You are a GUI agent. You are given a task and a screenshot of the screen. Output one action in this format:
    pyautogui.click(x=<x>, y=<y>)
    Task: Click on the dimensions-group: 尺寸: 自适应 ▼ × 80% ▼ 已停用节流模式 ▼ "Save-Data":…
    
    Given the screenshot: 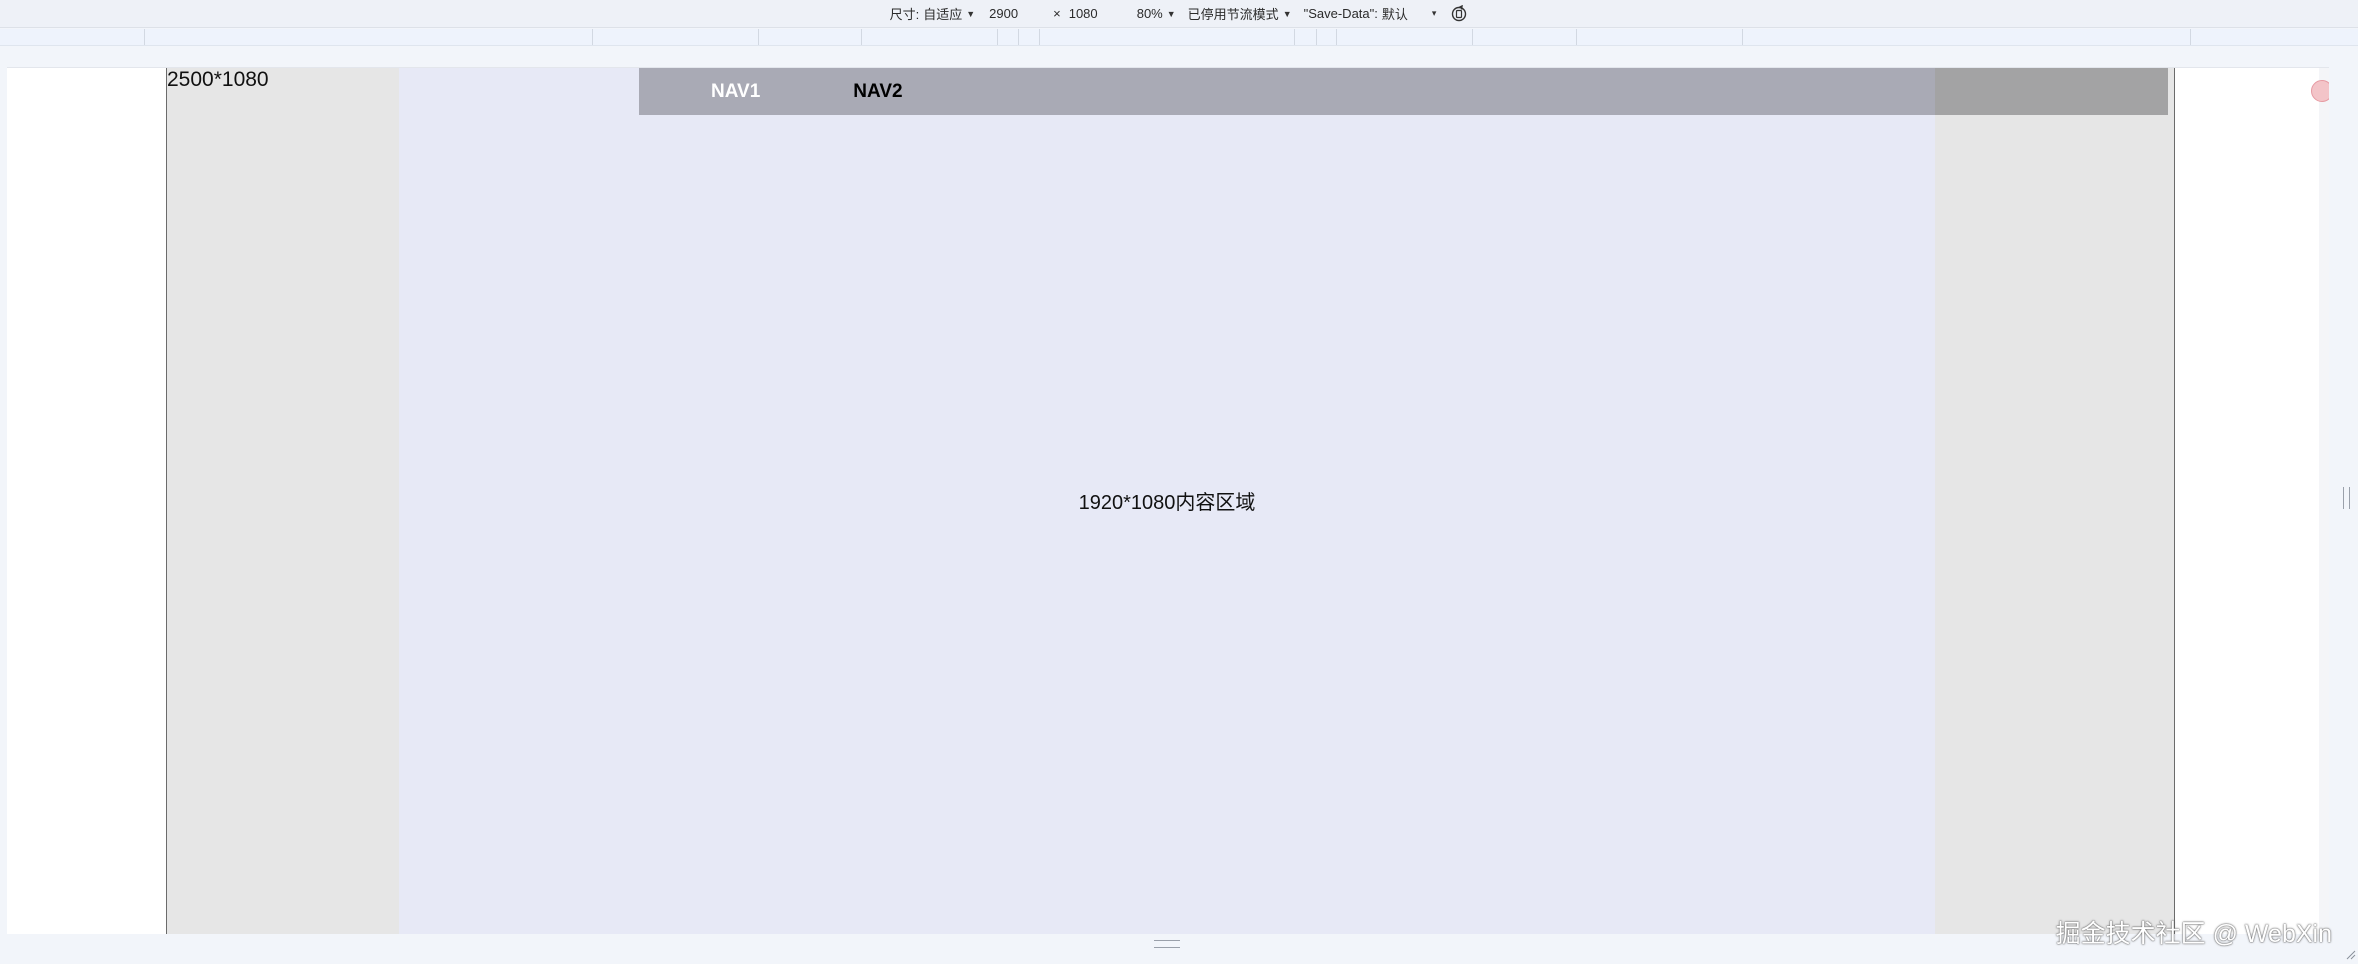 What is the action you would take?
    pyautogui.click(x=1179, y=13)
    